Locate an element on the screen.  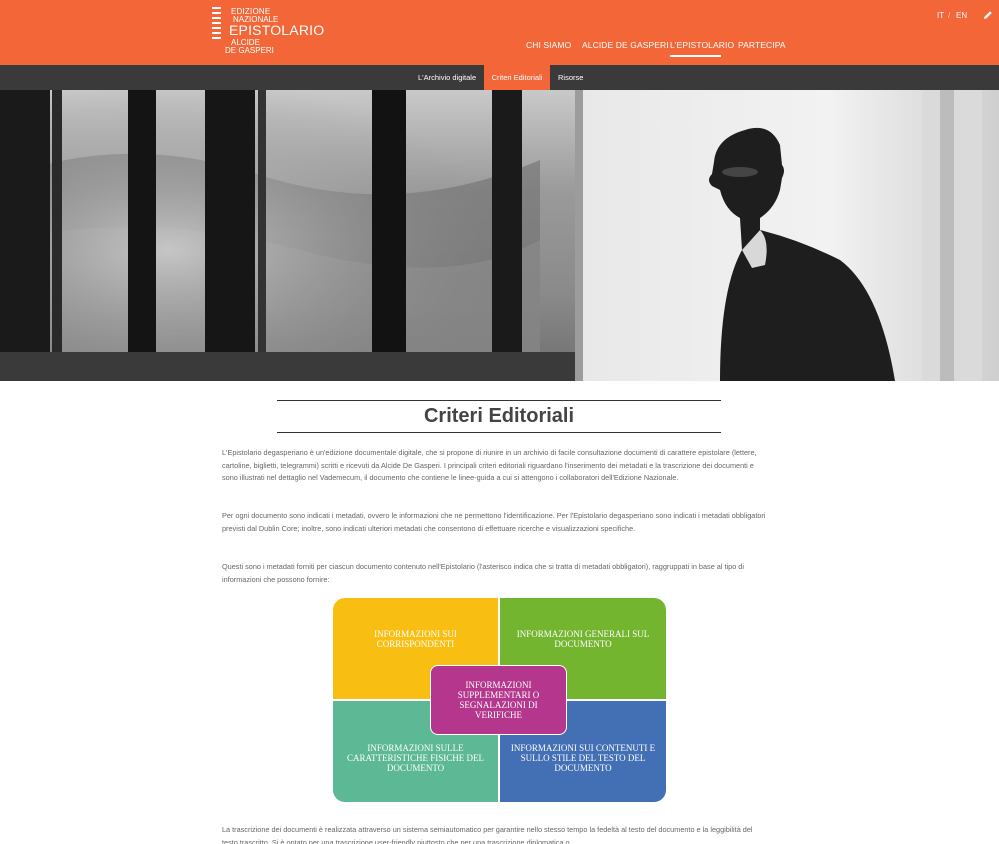
page-title-box: Criteri Editoriali is located at coordinates (499, 416).